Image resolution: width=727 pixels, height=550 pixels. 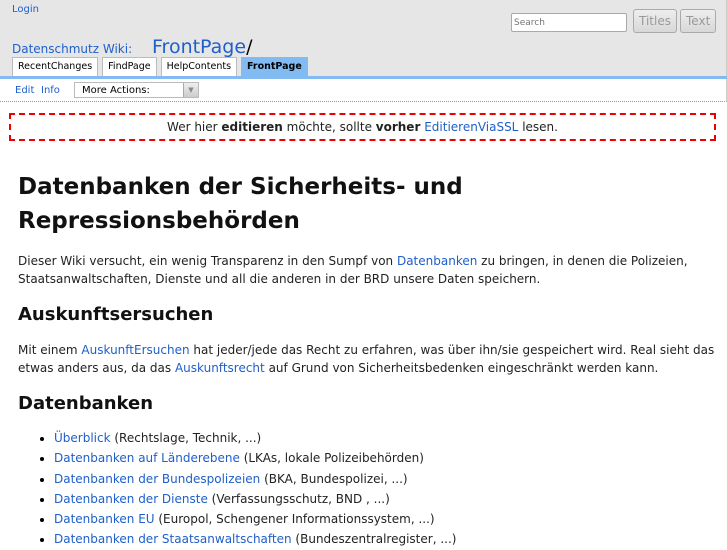 I want to click on page-title-header: FrontPage/, so click(x=202, y=47).